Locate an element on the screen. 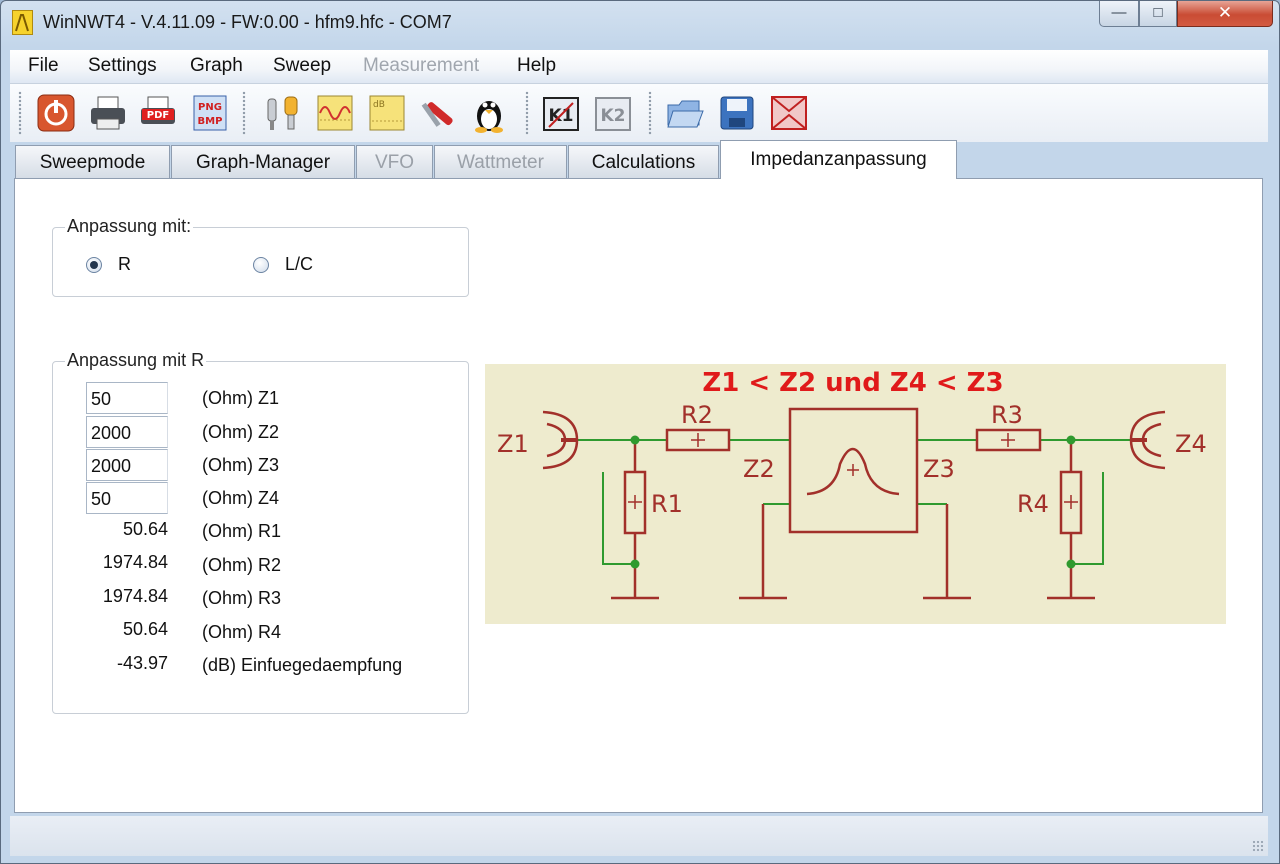  probe-icon is located at coordinates (282, 113).